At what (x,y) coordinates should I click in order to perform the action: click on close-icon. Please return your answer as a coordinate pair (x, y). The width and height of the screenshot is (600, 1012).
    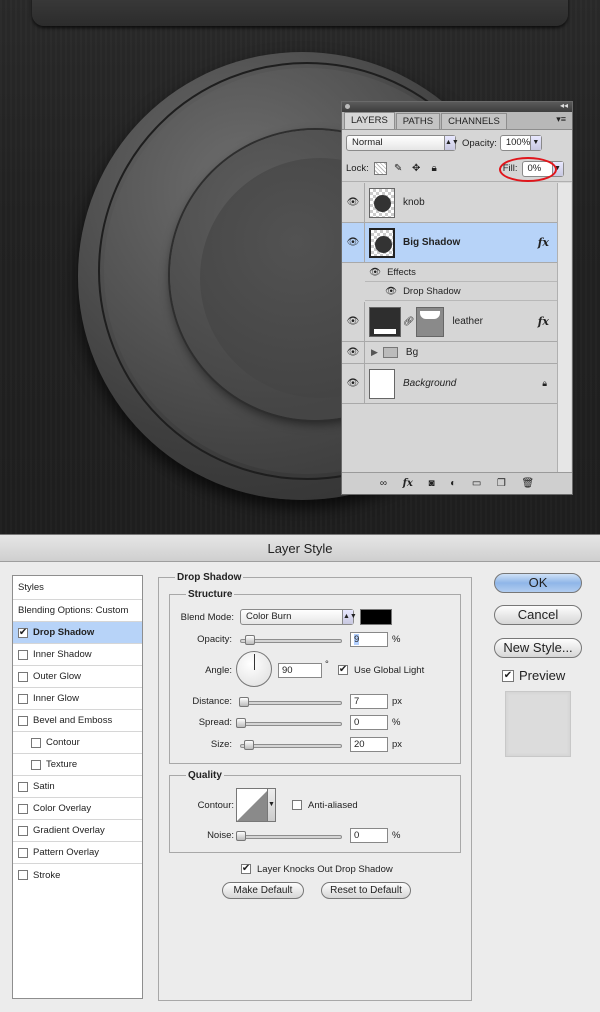
    Looking at the image, I should click on (347, 106).